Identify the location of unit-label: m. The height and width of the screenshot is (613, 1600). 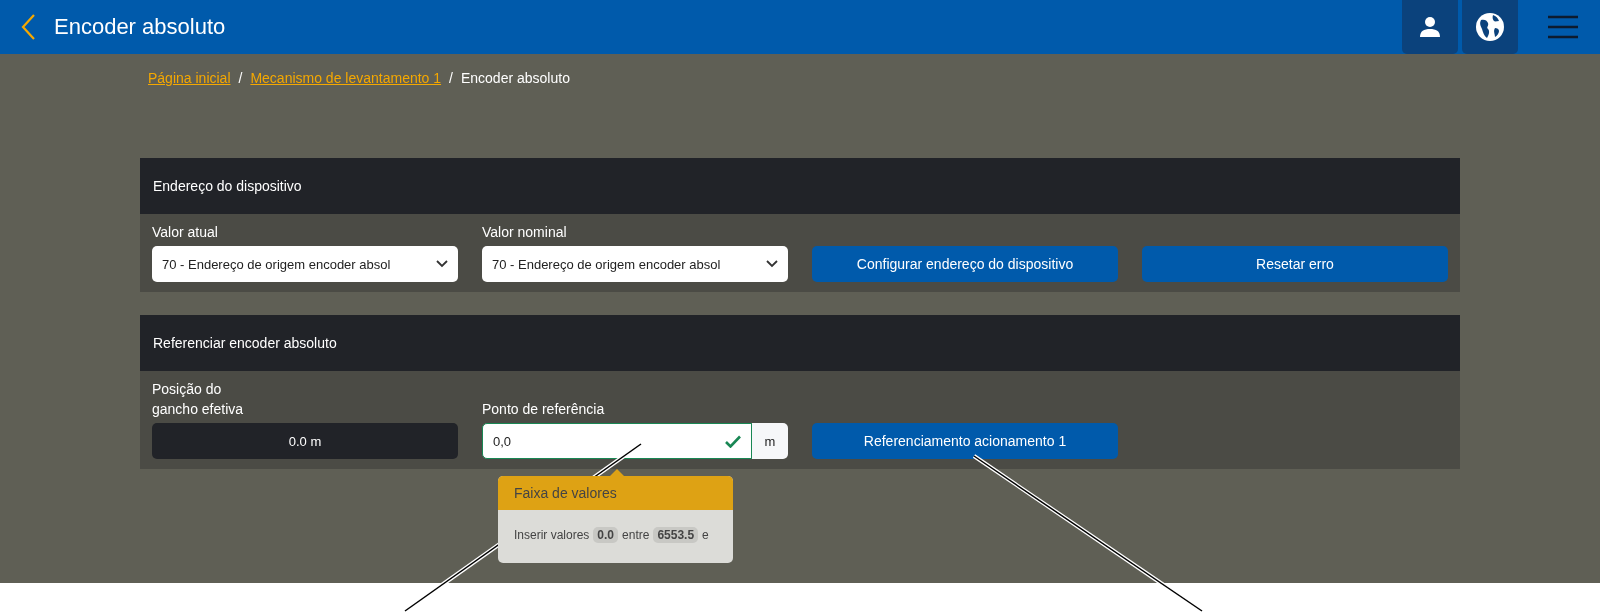
(770, 441).